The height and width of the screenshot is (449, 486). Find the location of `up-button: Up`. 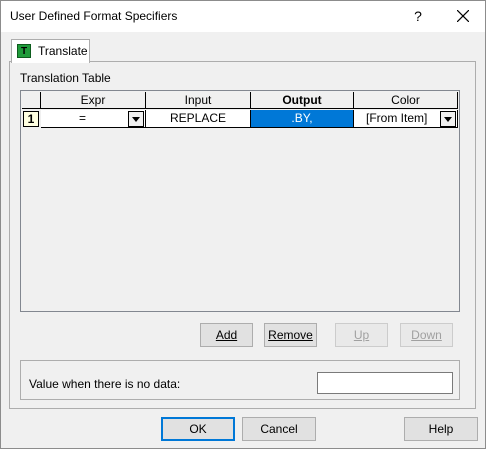

up-button: Up is located at coordinates (361, 335).